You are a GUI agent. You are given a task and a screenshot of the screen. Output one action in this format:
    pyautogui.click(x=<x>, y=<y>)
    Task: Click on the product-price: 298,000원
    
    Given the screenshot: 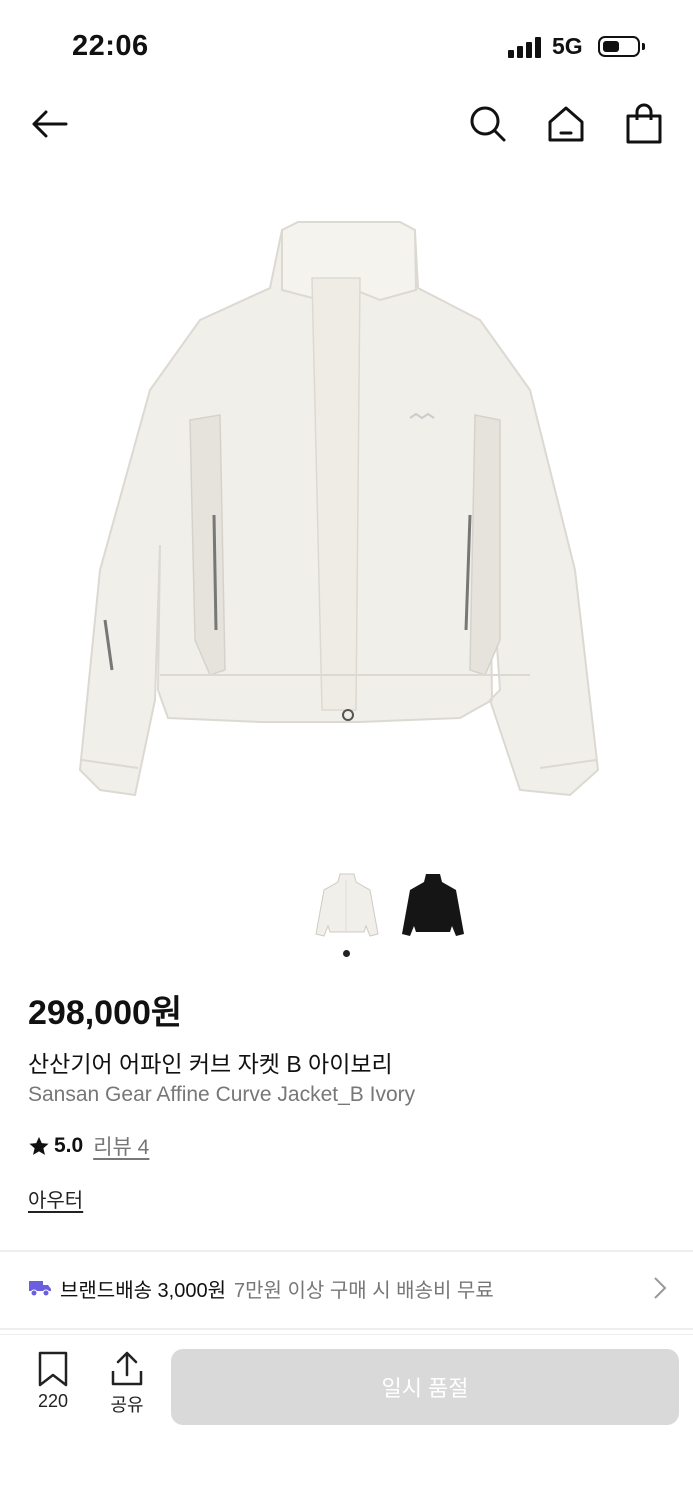 What is the action you would take?
    pyautogui.click(x=105, y=1013)
    